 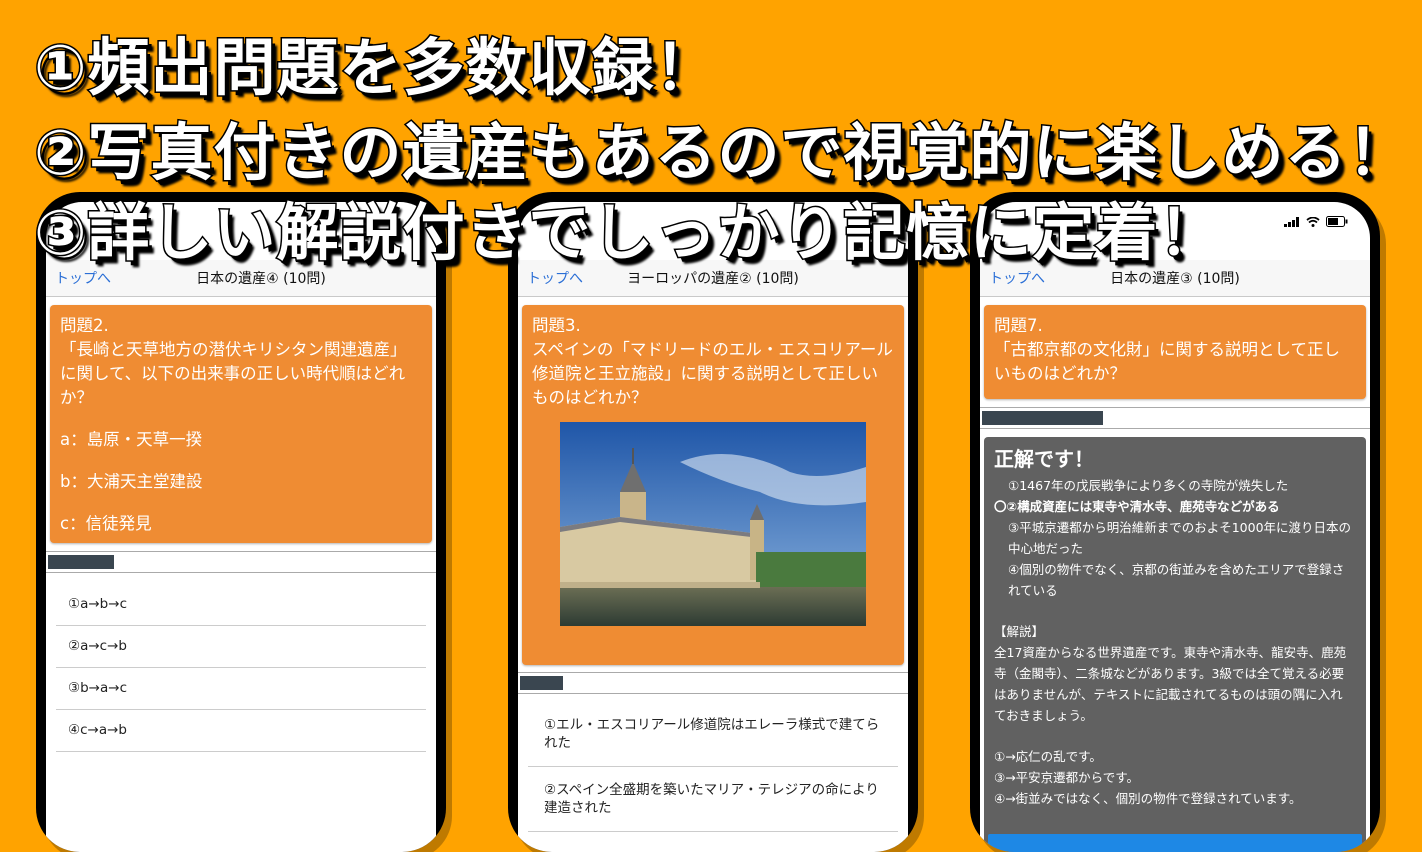 I want to click on answer-list: ①a→b→c ②a→c→b ③b→a→c ④c→a→b, so click(x=241, y=668).